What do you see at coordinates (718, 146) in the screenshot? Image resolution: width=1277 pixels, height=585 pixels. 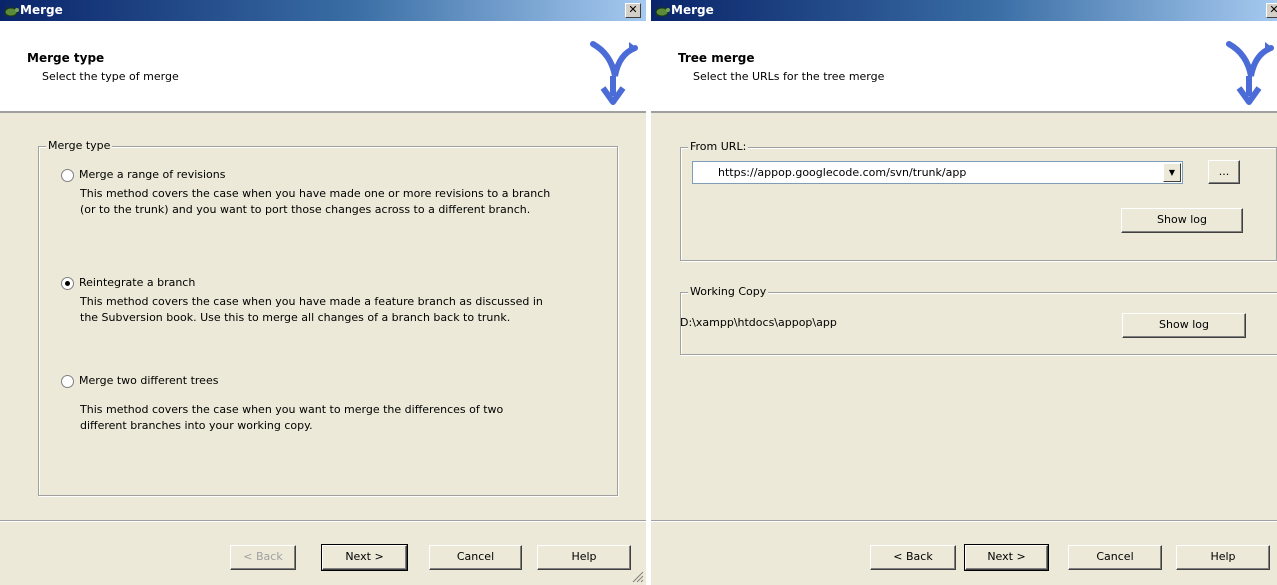 I see `from-url-label: From URL:` at bounding box center [718, 146].